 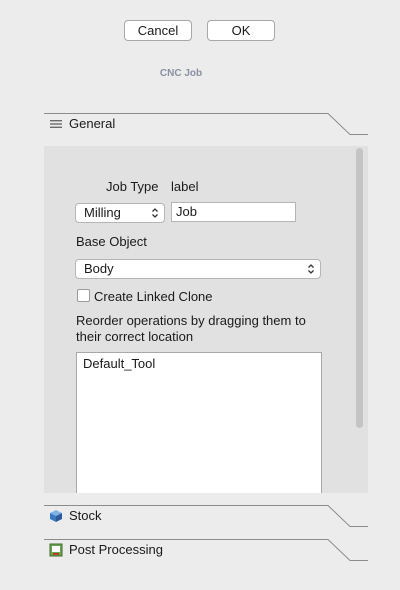 I want to click on blue-cube-icon, so click(x=56, y=516).